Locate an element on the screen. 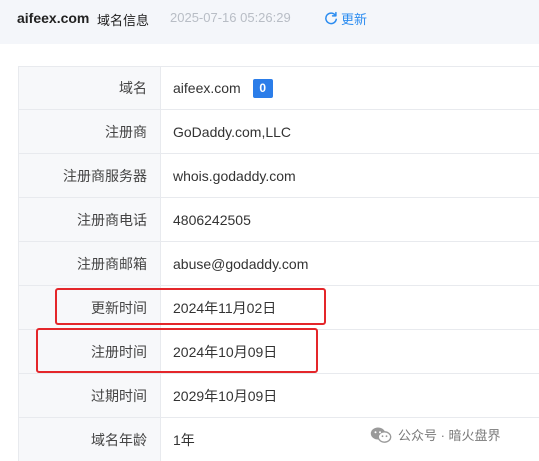 The image size is (539, 461). header-label: 域名信息 is located at coordinates (123, 19).